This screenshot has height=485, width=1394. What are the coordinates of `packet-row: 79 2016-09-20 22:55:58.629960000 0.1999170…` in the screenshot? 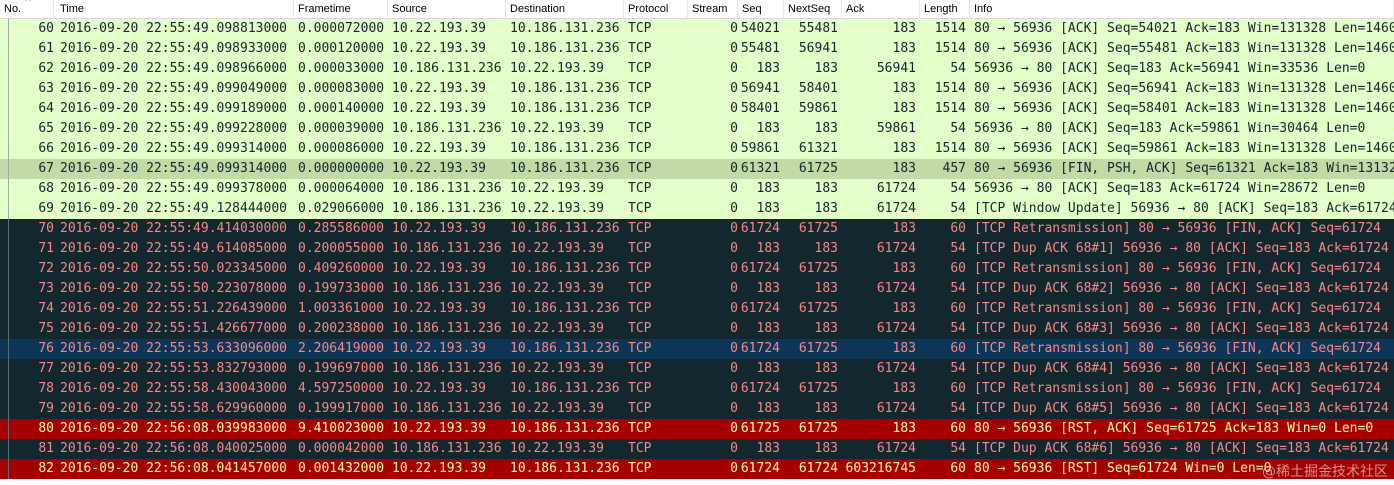 It's located at (697, 409).